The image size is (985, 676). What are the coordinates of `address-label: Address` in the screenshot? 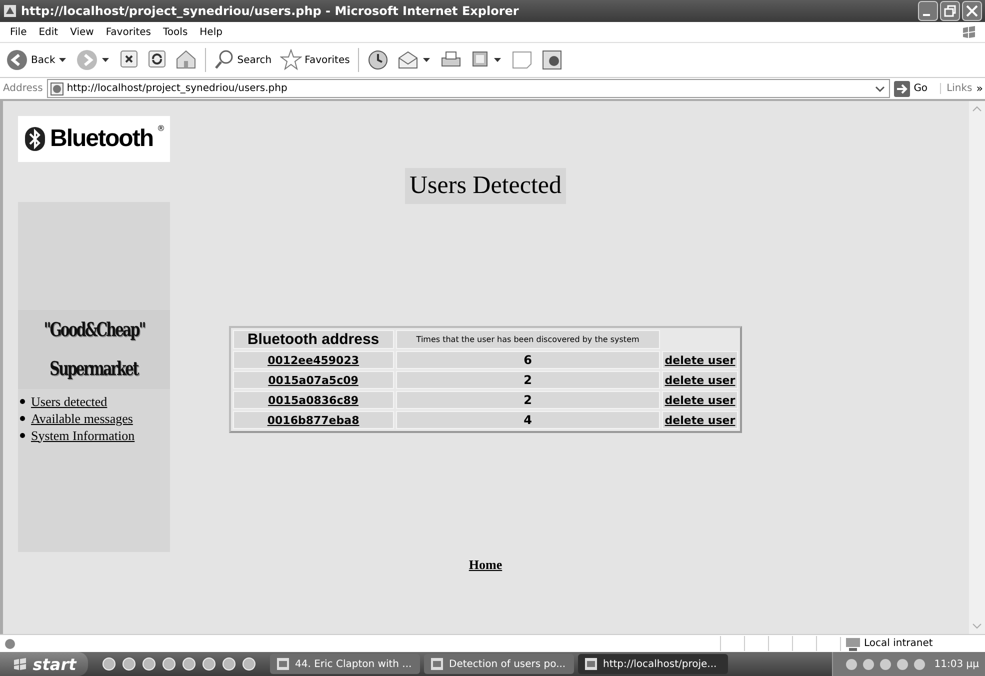 It's located at (23, 88).